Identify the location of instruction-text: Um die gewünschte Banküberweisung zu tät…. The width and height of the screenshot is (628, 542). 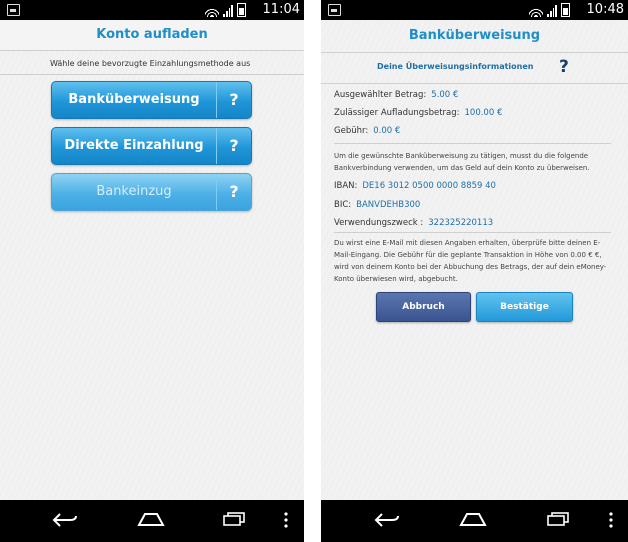
(462, 162).